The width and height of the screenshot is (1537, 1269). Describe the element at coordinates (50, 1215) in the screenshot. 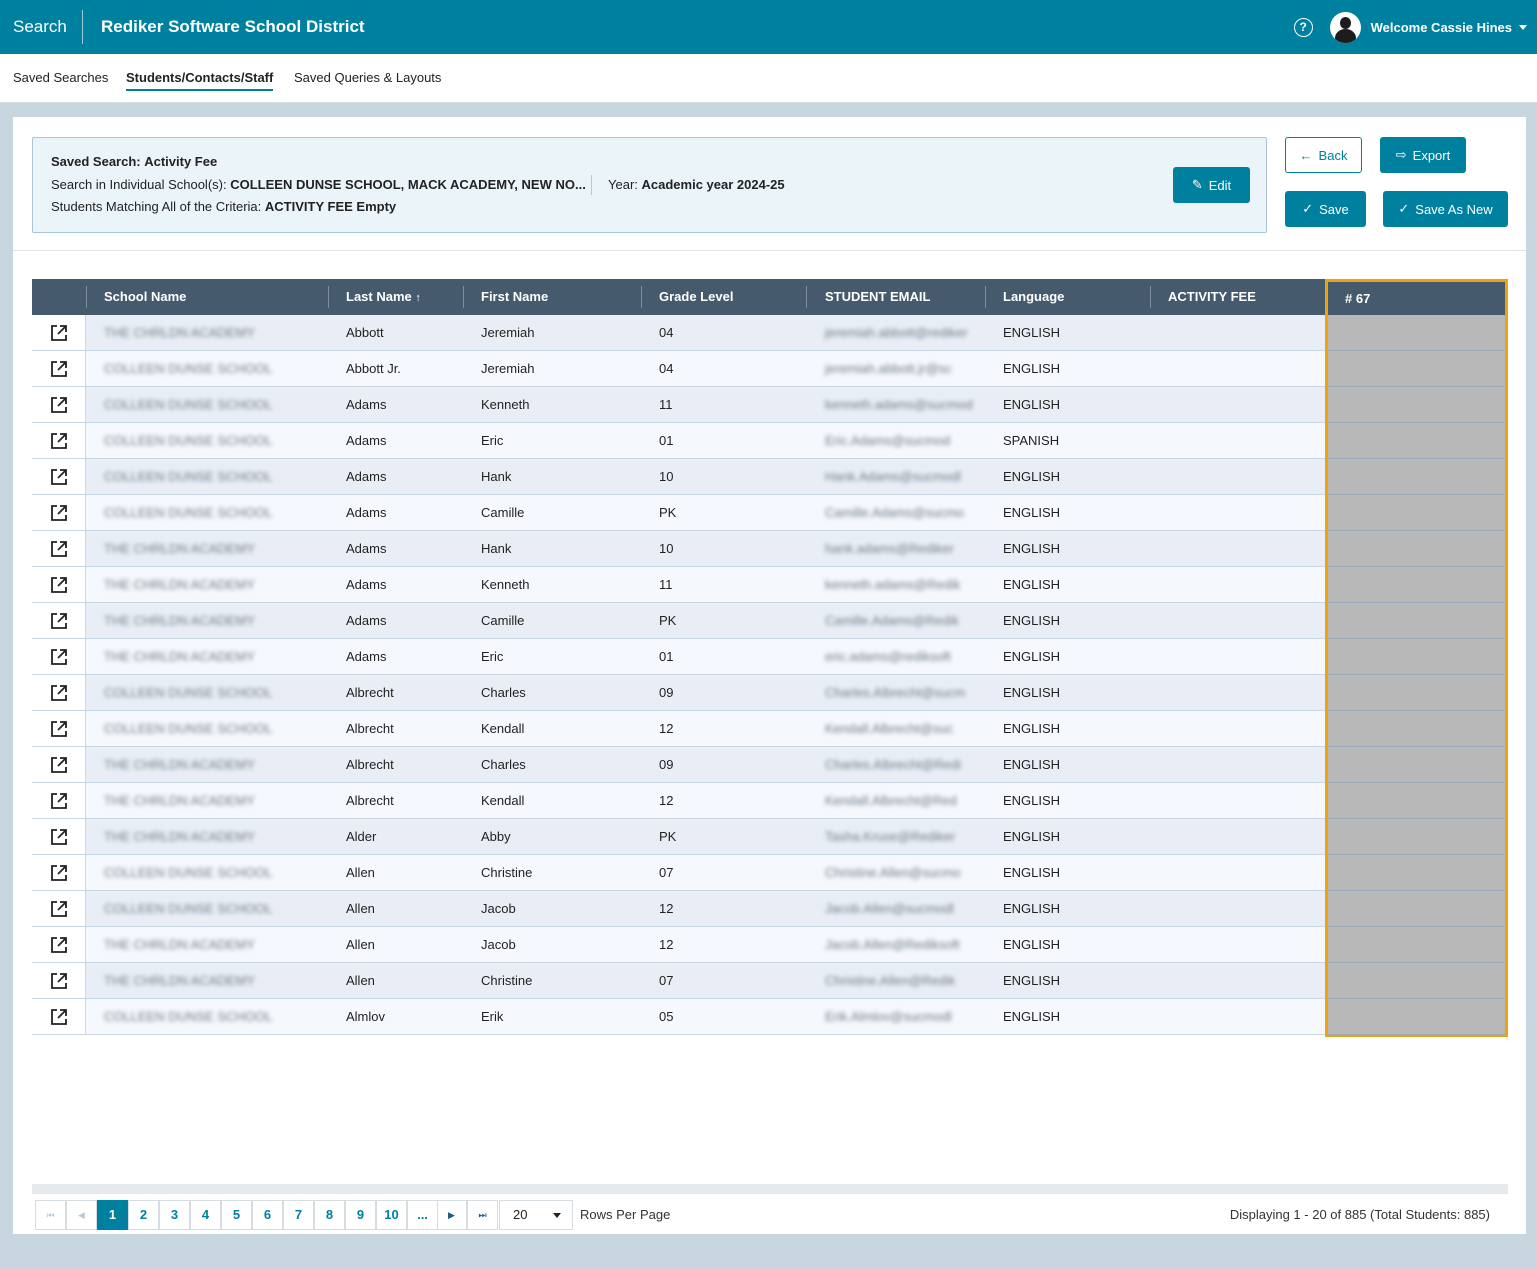

I see `first-page-button: ⏮` at that location.